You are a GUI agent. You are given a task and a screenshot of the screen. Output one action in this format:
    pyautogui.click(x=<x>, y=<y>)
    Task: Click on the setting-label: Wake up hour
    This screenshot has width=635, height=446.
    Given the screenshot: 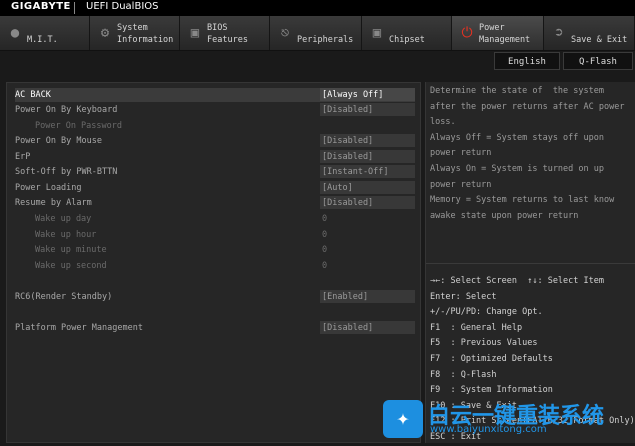 What is the action you would take?
    pyautogui.click(x=66, y=235)
    